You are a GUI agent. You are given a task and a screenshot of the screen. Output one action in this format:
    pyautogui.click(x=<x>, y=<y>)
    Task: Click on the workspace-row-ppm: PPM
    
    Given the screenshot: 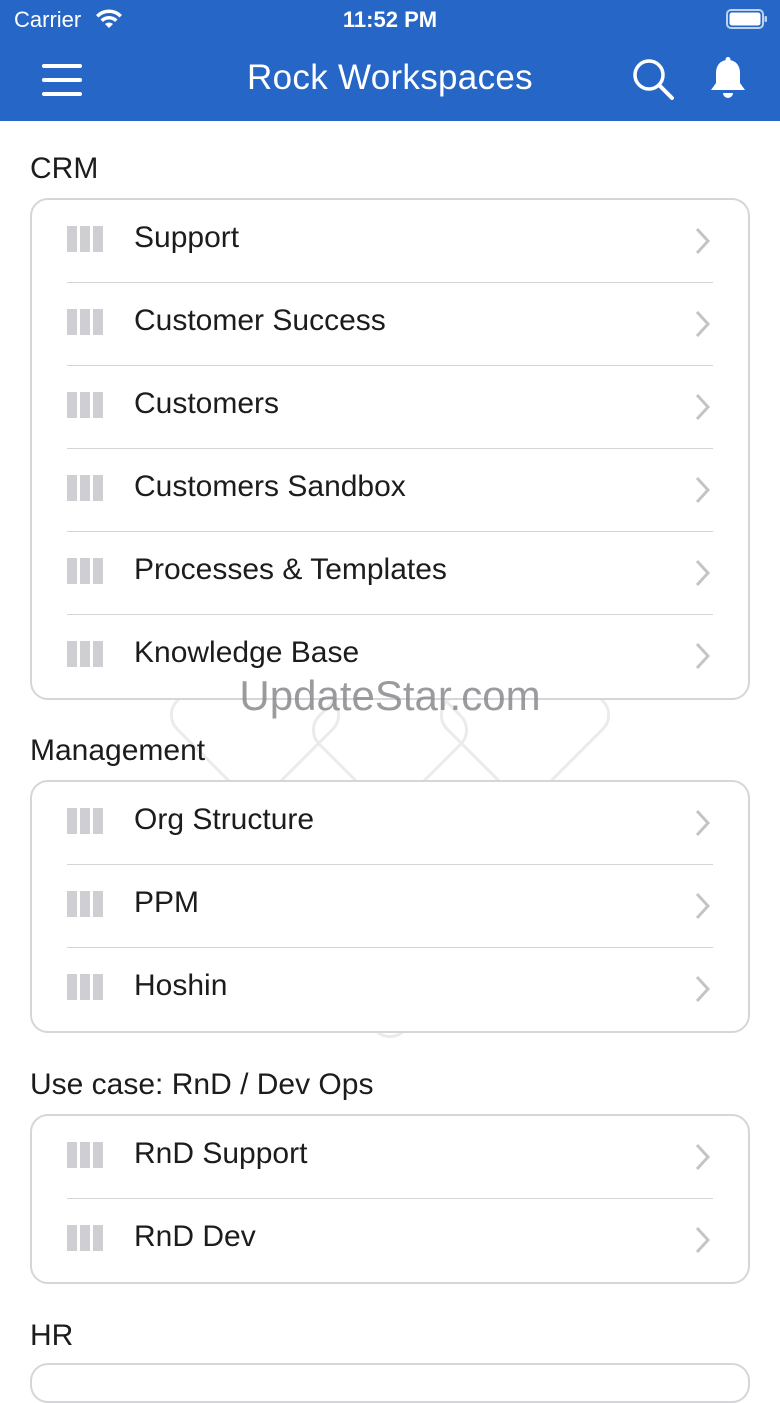 What is the action you would take?
    pyautogui.click(x=390, y=906)
    